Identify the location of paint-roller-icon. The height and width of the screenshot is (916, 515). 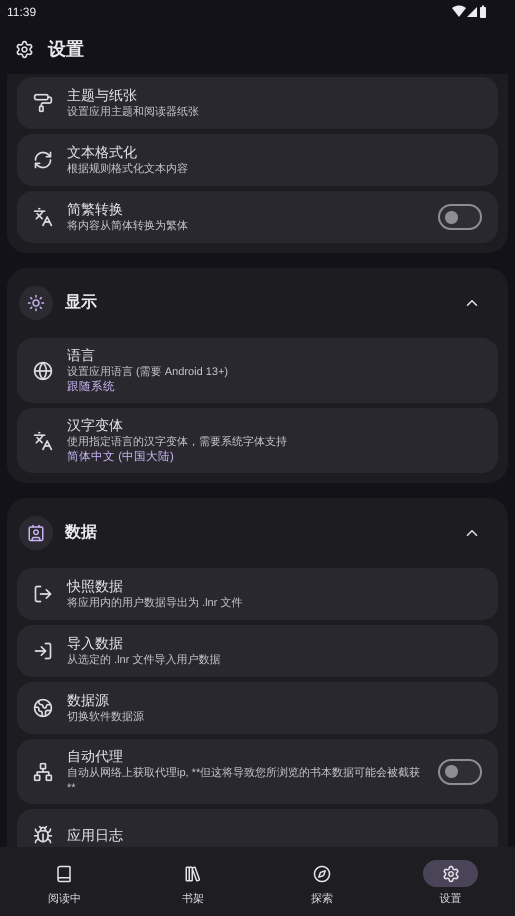
(43, 103).